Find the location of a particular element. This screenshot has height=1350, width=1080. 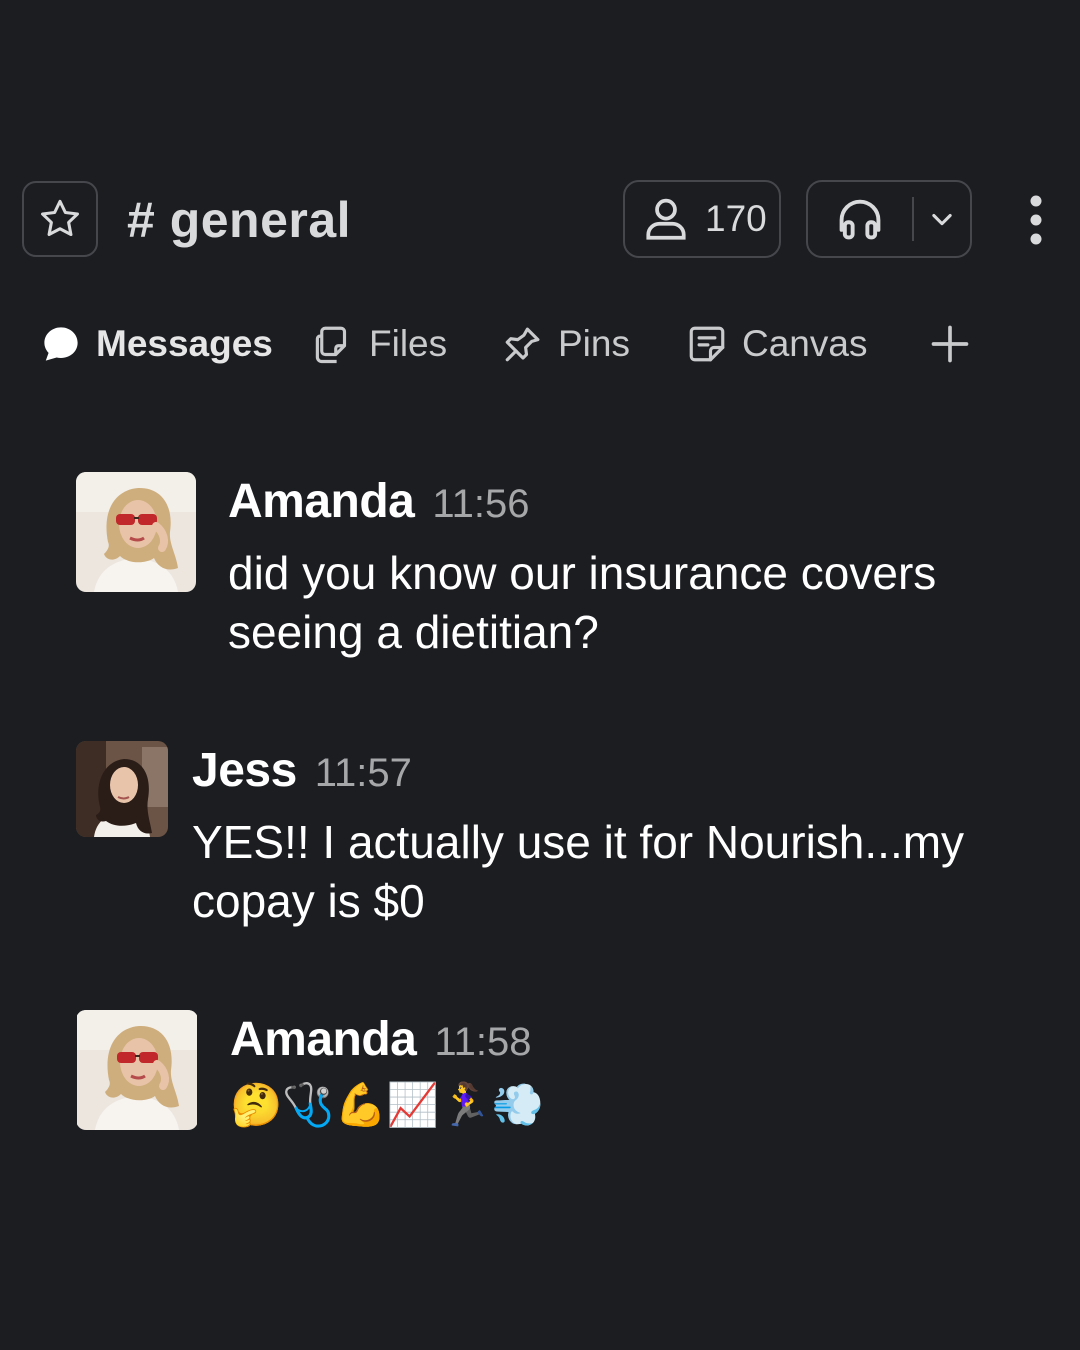

star-icon is located at coordinates (60, 219).